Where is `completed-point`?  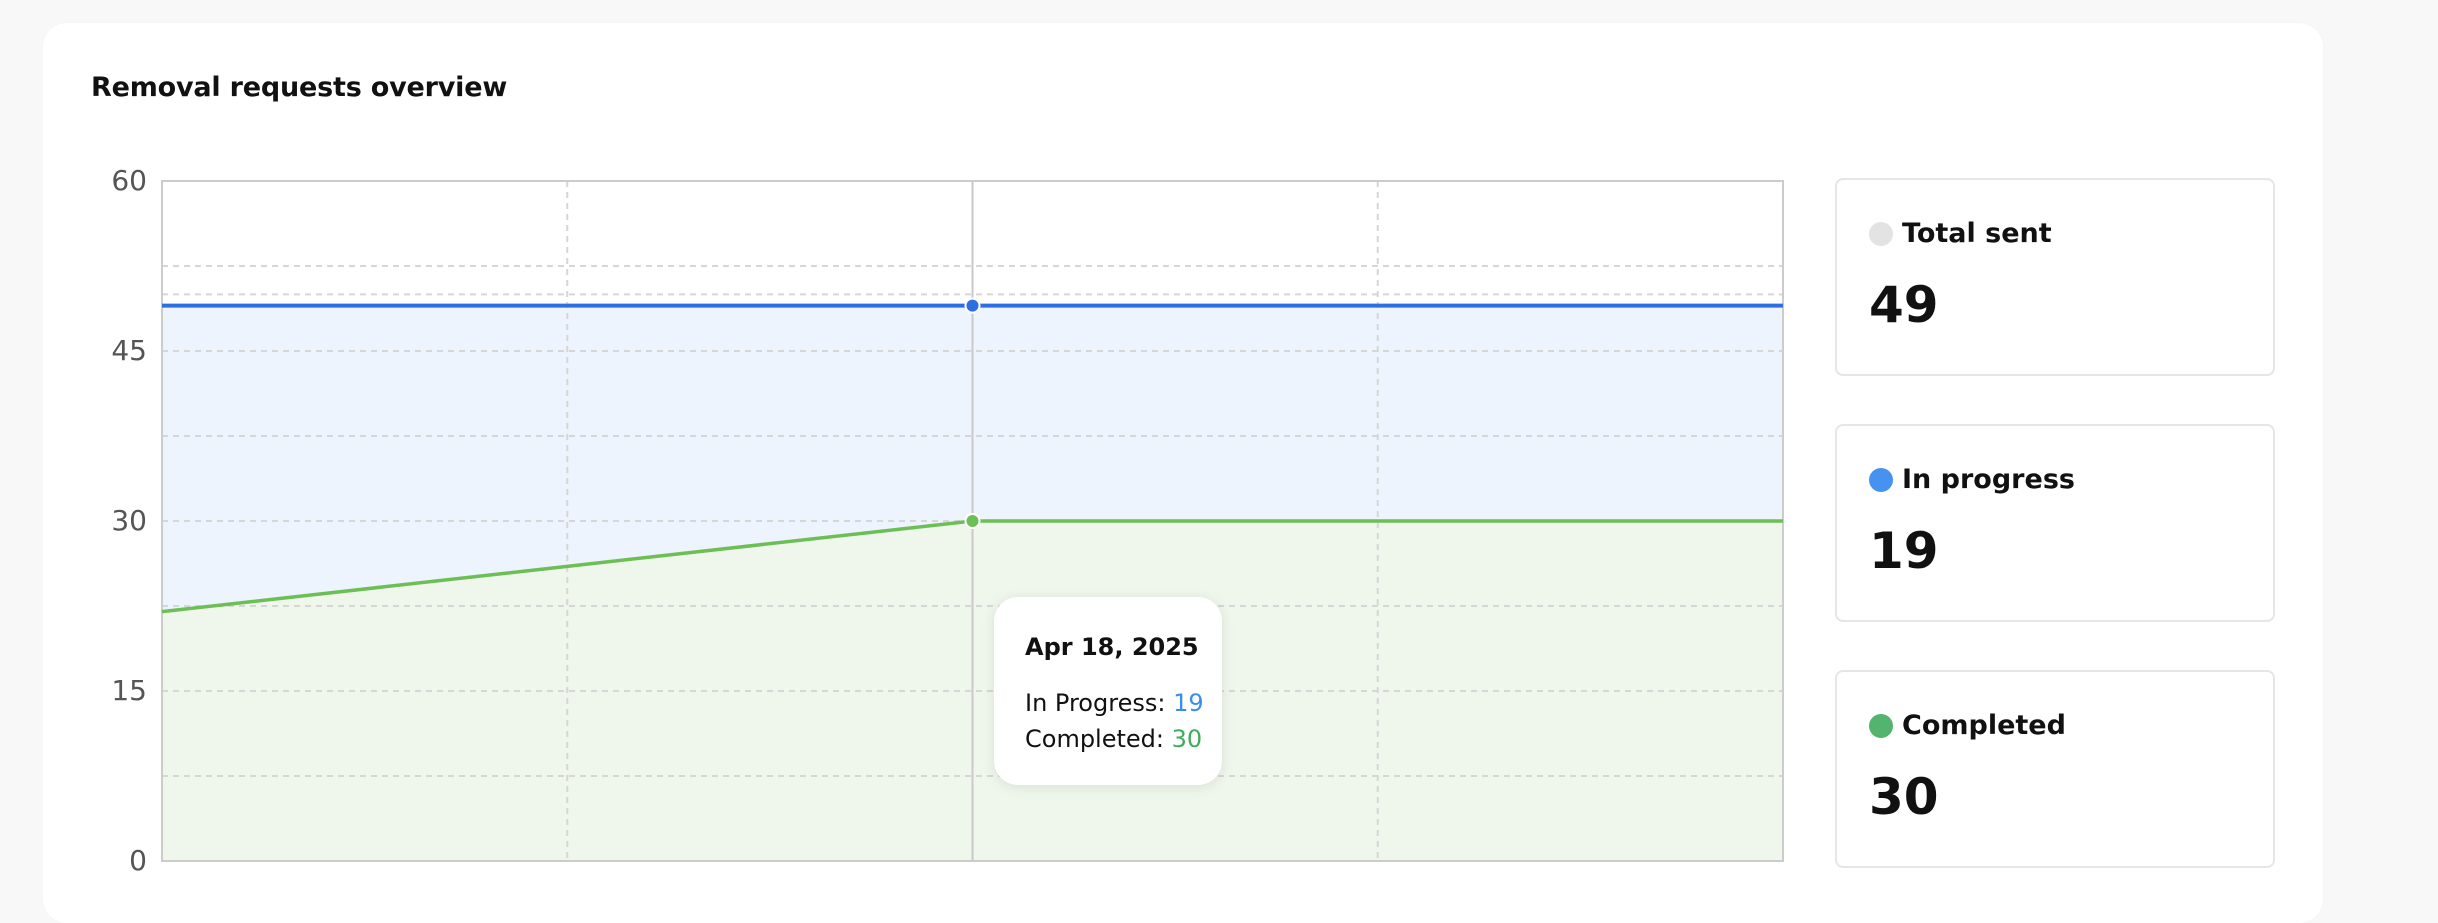
completed-point is located at coordinates (972, 521).